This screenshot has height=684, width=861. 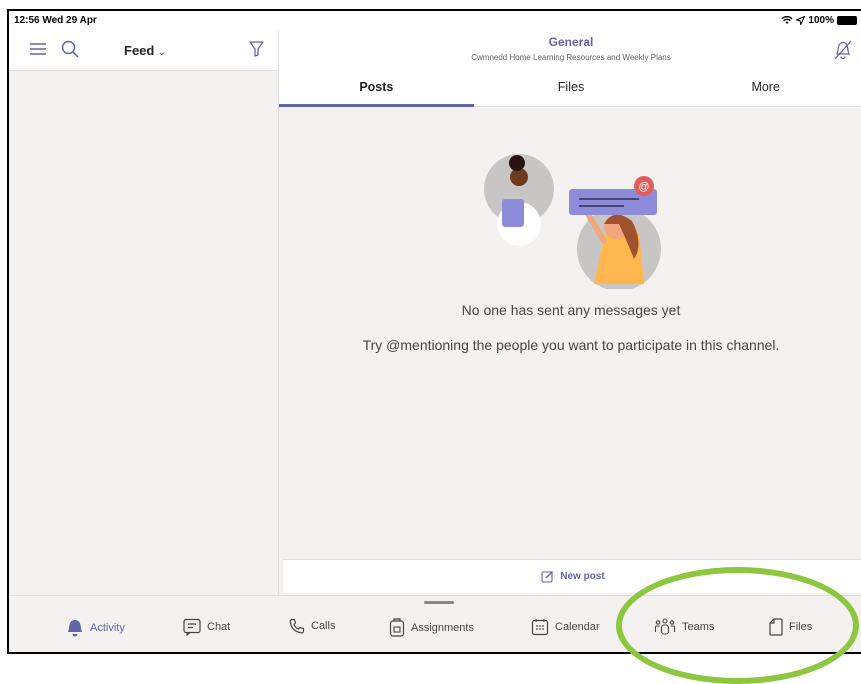 I want to click on bell-icon, so click(x=75, y=628).